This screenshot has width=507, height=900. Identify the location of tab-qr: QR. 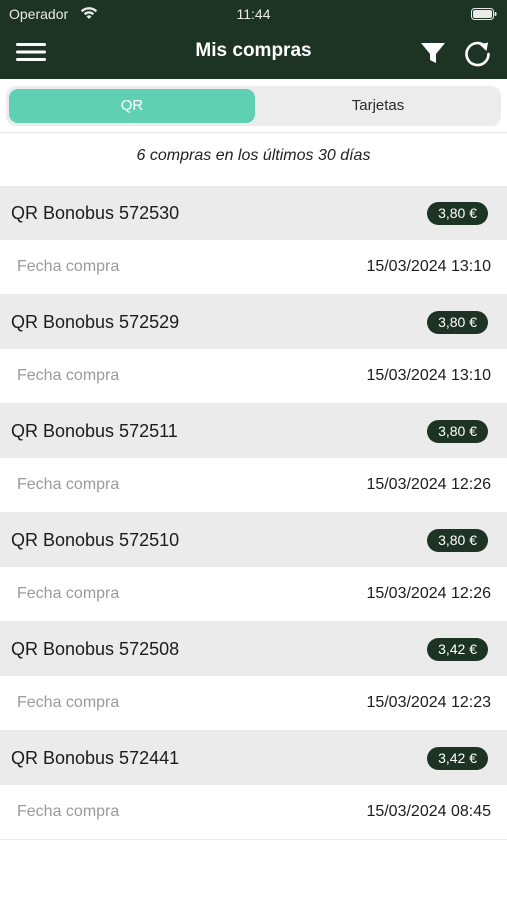
(132, 106).